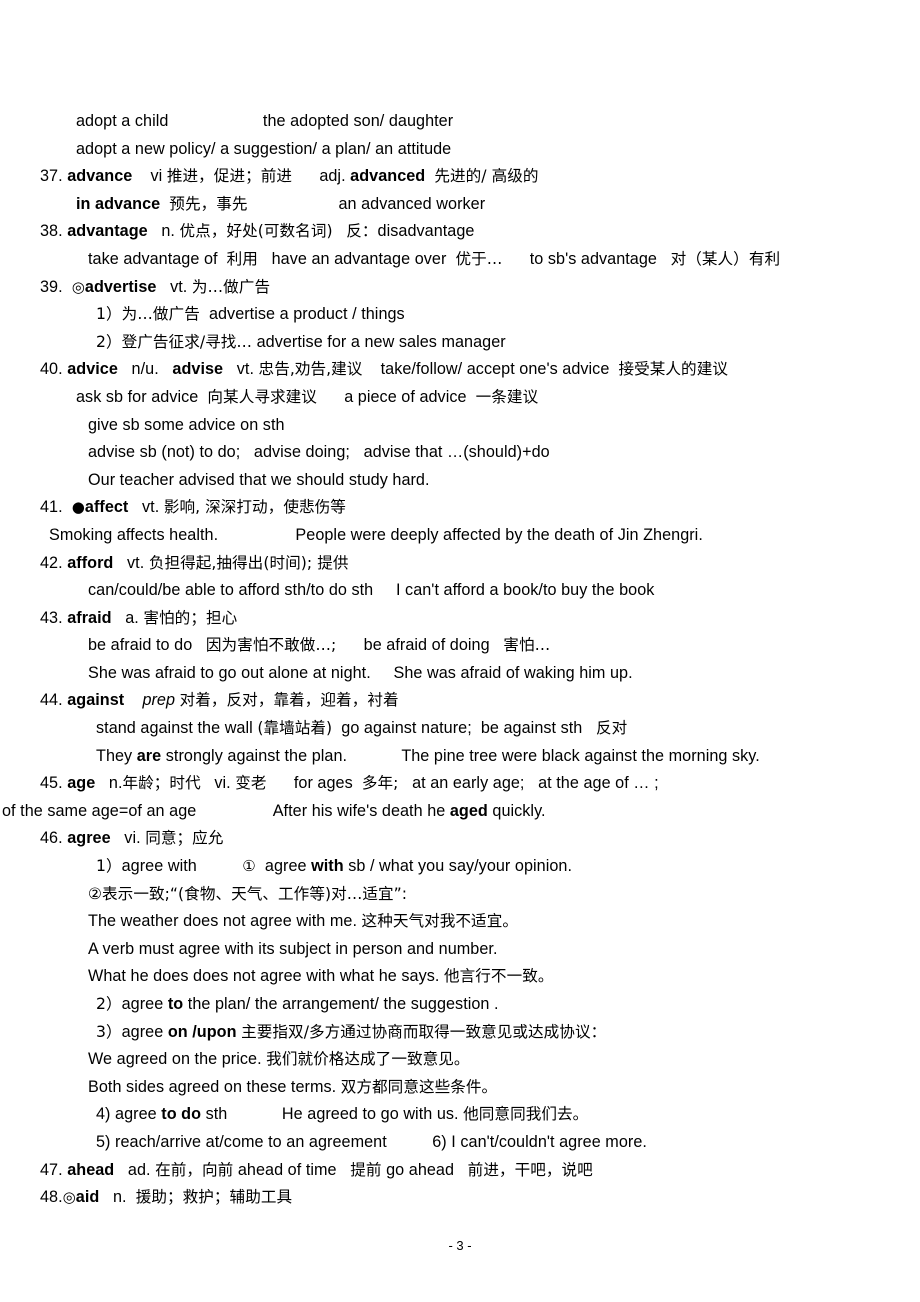 The height and width of the screenshot is (1302, 920). Describe the element at coordinates (78, 507) in the screenshot. I see `filled-circle-icon: ●` at that location.